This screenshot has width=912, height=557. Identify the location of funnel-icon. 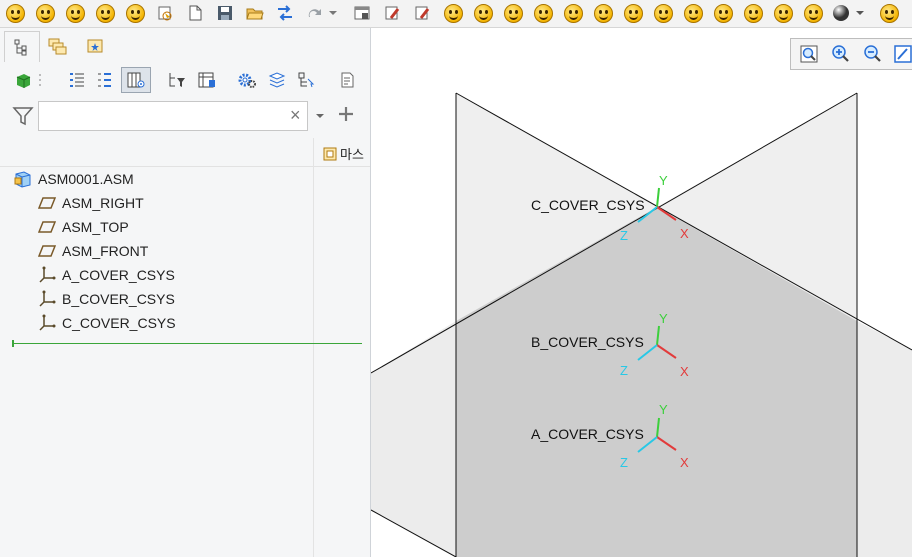
(23, 118).